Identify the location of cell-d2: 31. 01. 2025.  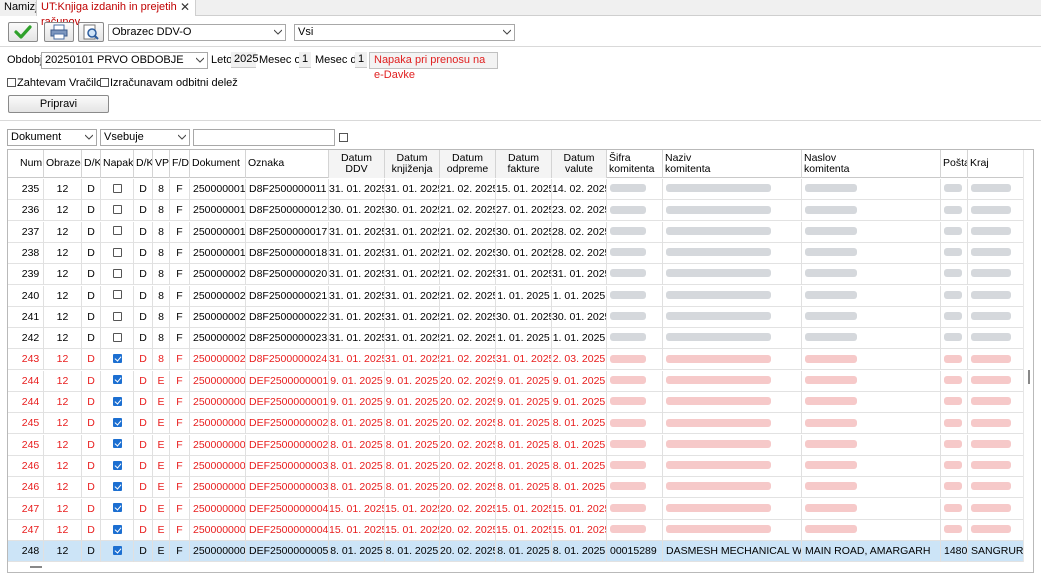
(412, 232).